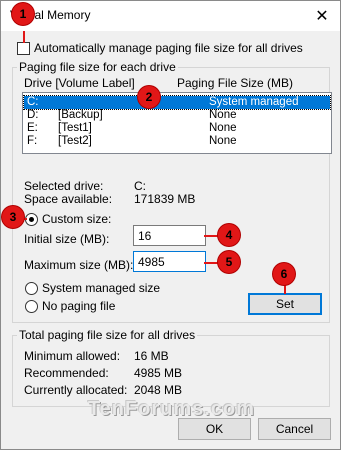 The height and width of the screenshot is (450, 341). I want to click on cancel-button: Cancel, so click(294, 429).